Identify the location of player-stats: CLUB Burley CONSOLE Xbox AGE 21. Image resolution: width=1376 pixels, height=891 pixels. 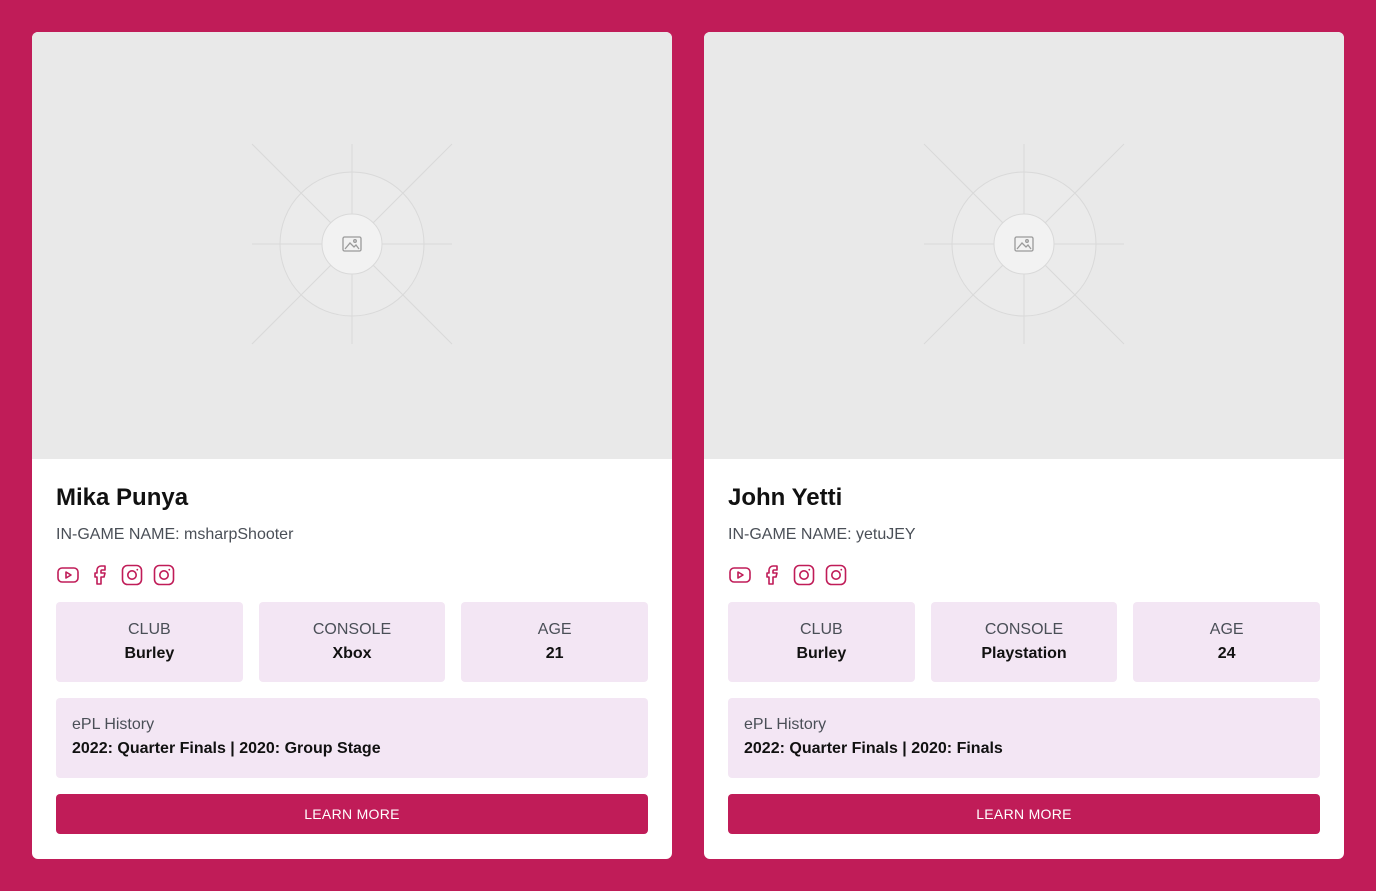
(352, 642).